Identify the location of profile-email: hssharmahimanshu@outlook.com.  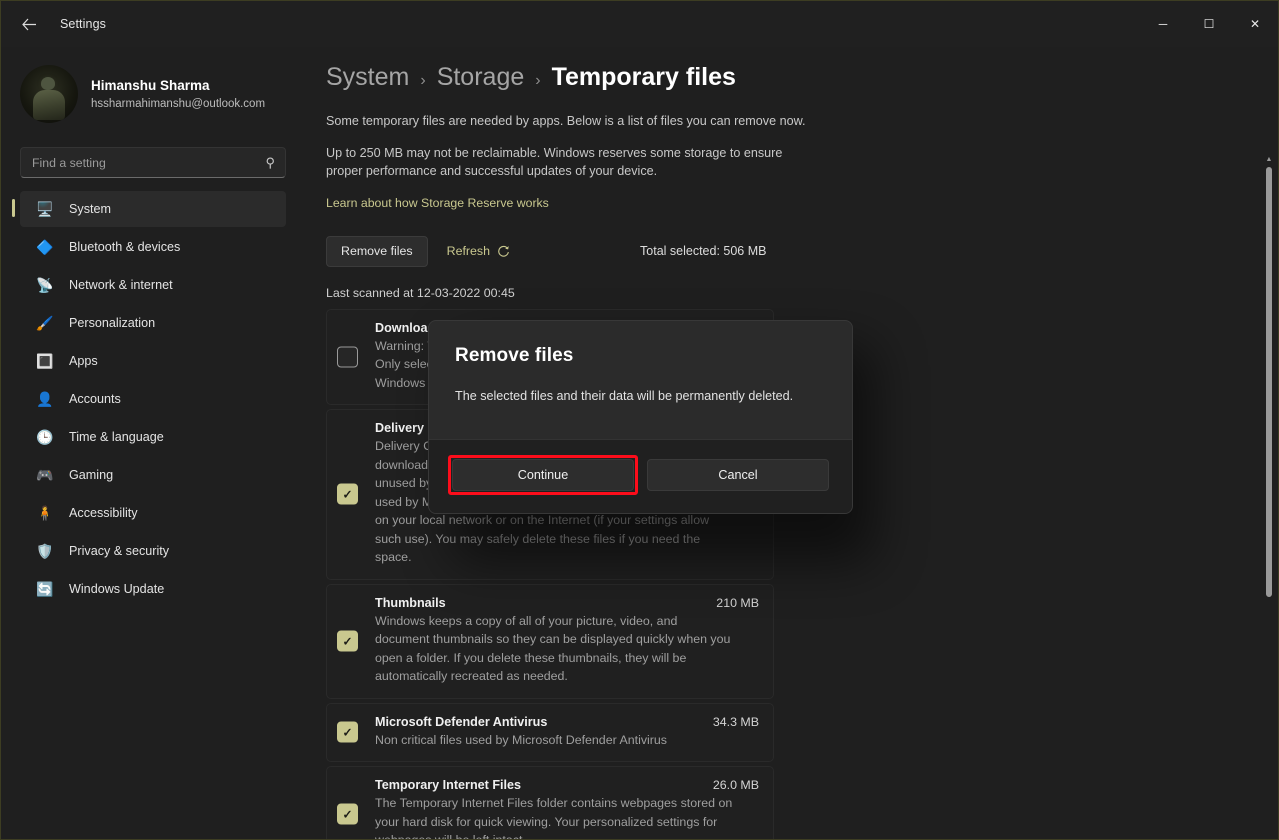
(178, 103).